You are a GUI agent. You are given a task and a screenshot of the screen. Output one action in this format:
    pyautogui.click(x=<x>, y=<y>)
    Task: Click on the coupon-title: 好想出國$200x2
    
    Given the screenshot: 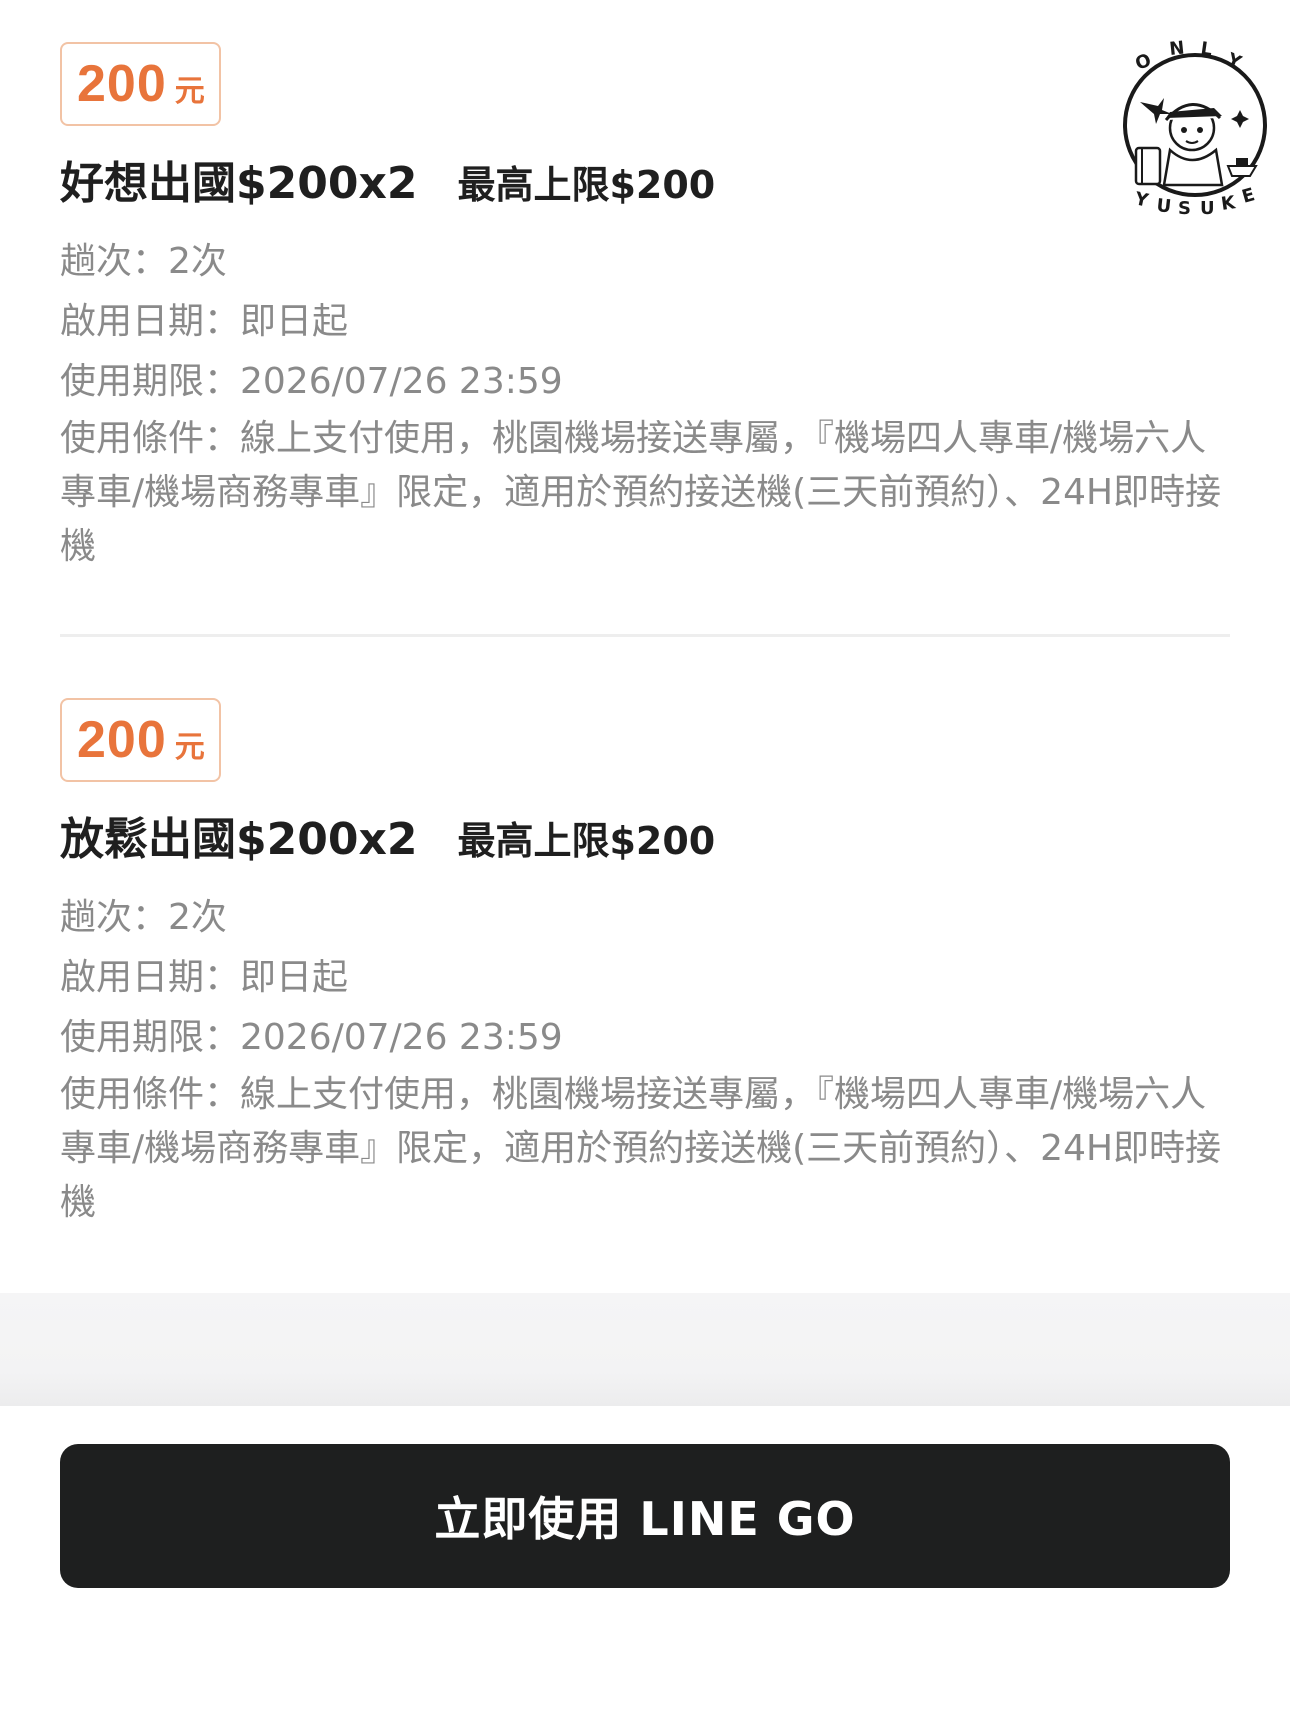 What is the action you would take?
    pyautogui.click(x=239, y=183)
    